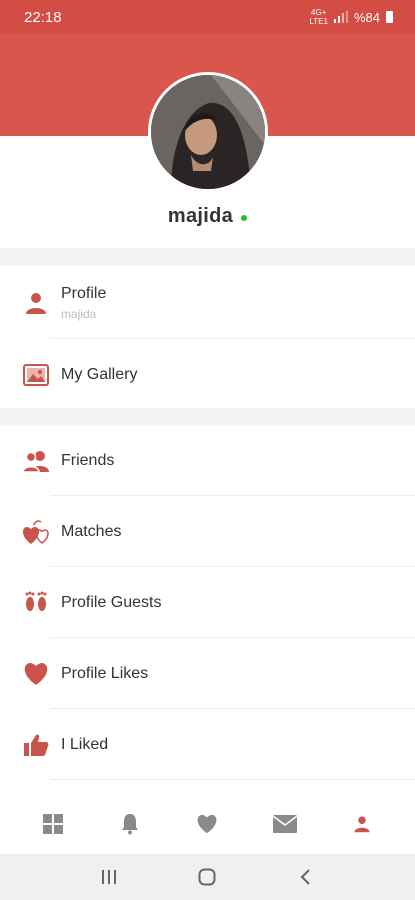 This screenshot has height=900, width=415. What do you see at coordinates (36, 603) in the screenshot?
I see `footprints-icon` at bounding box center [36, 603].